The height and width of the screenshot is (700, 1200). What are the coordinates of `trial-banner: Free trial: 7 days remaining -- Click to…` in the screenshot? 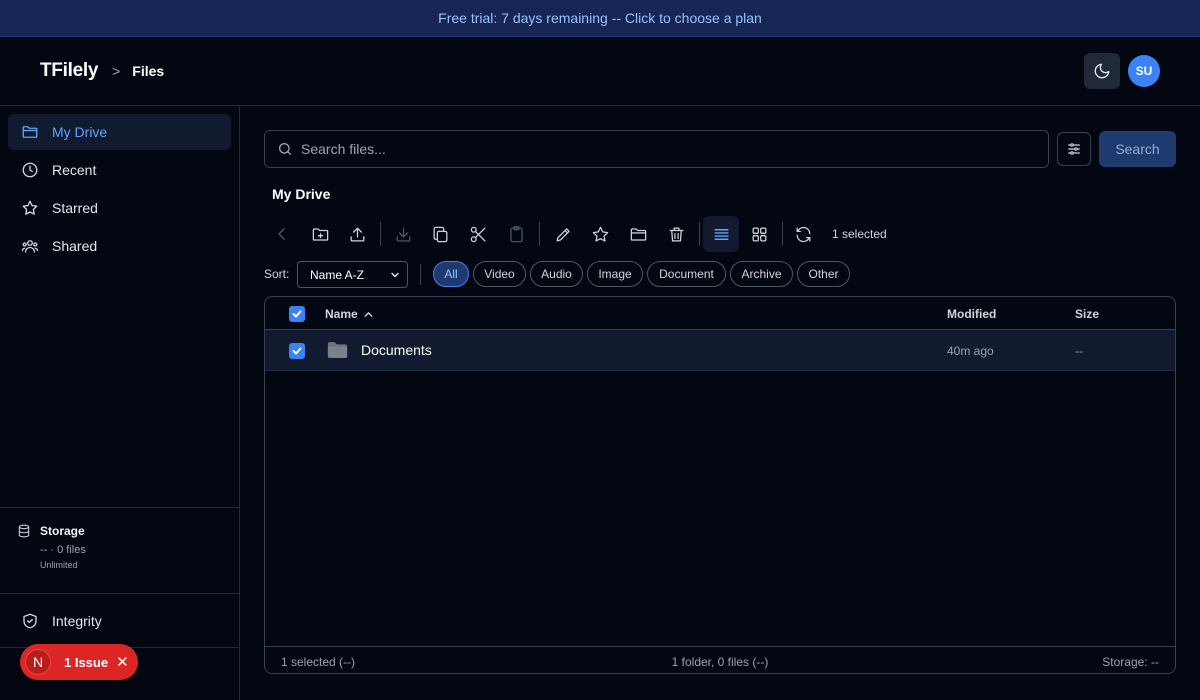 It's located at (600, 18).